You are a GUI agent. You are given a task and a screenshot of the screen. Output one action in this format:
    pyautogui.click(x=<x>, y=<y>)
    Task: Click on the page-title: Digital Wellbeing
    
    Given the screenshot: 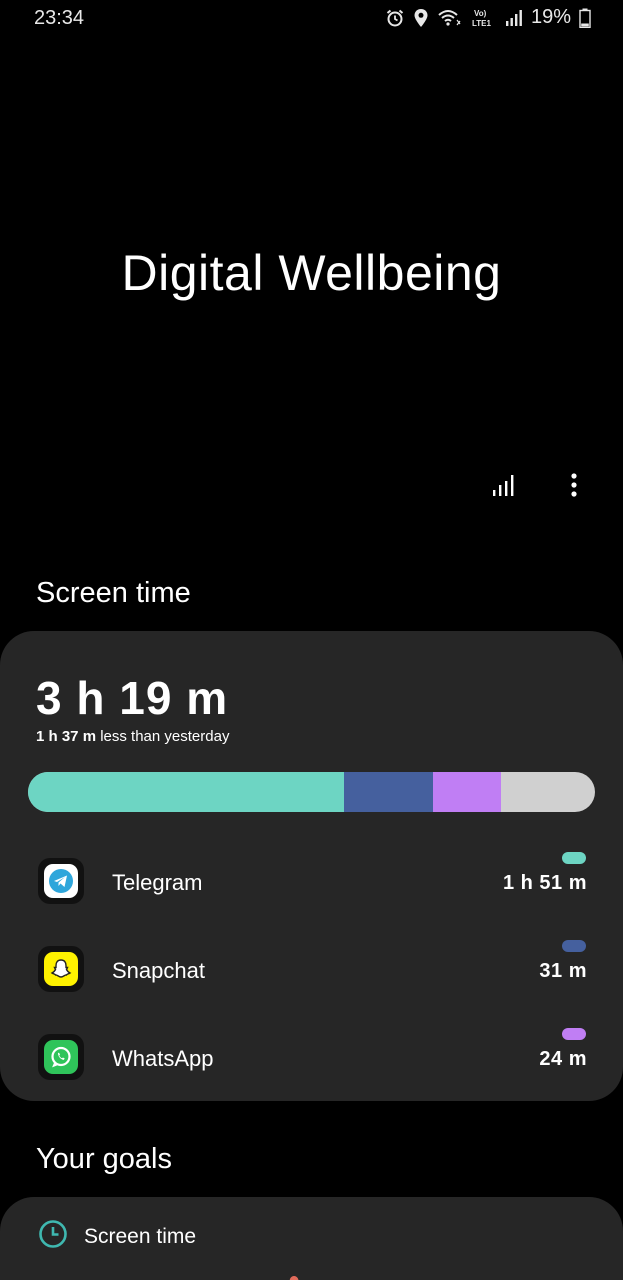 What is the action you would take?
    pyautogui.click(x=311, y=273)
    